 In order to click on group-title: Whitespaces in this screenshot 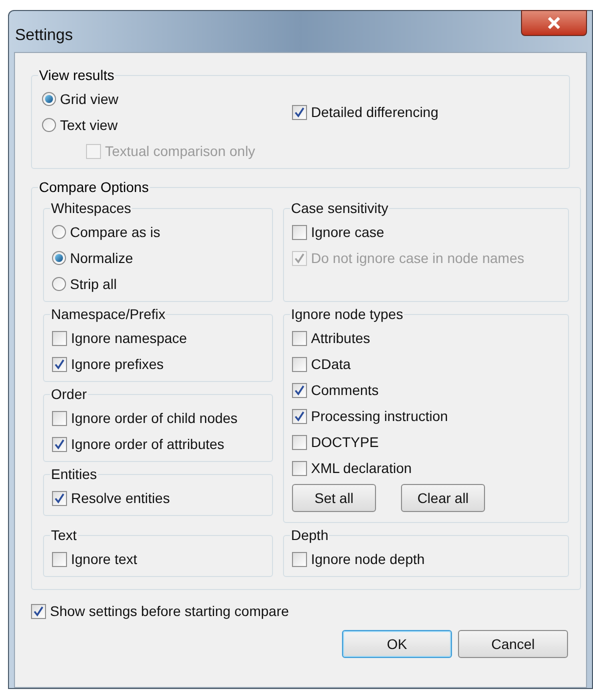, I will do `click(91, 208)`.